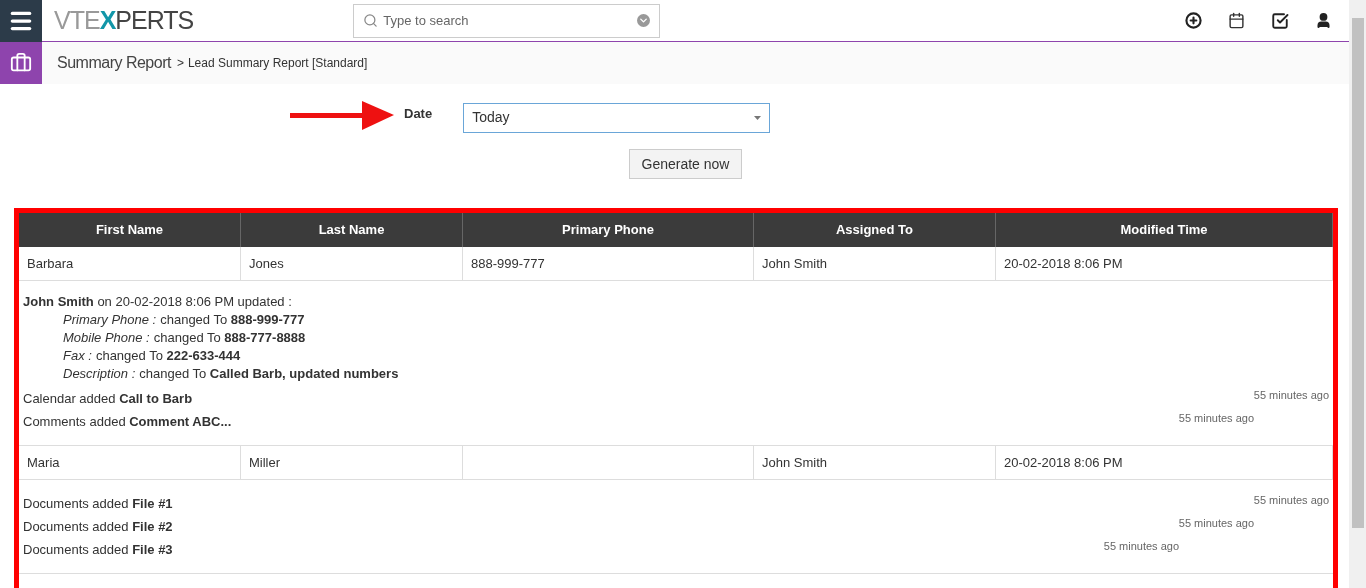 This screenshot has height=588, width=1366. What do you see at coordinates (277, 63) in the screenshot?
I see `page-title: Lead Summary Report [Standard]` at bounding box center [277, 63].